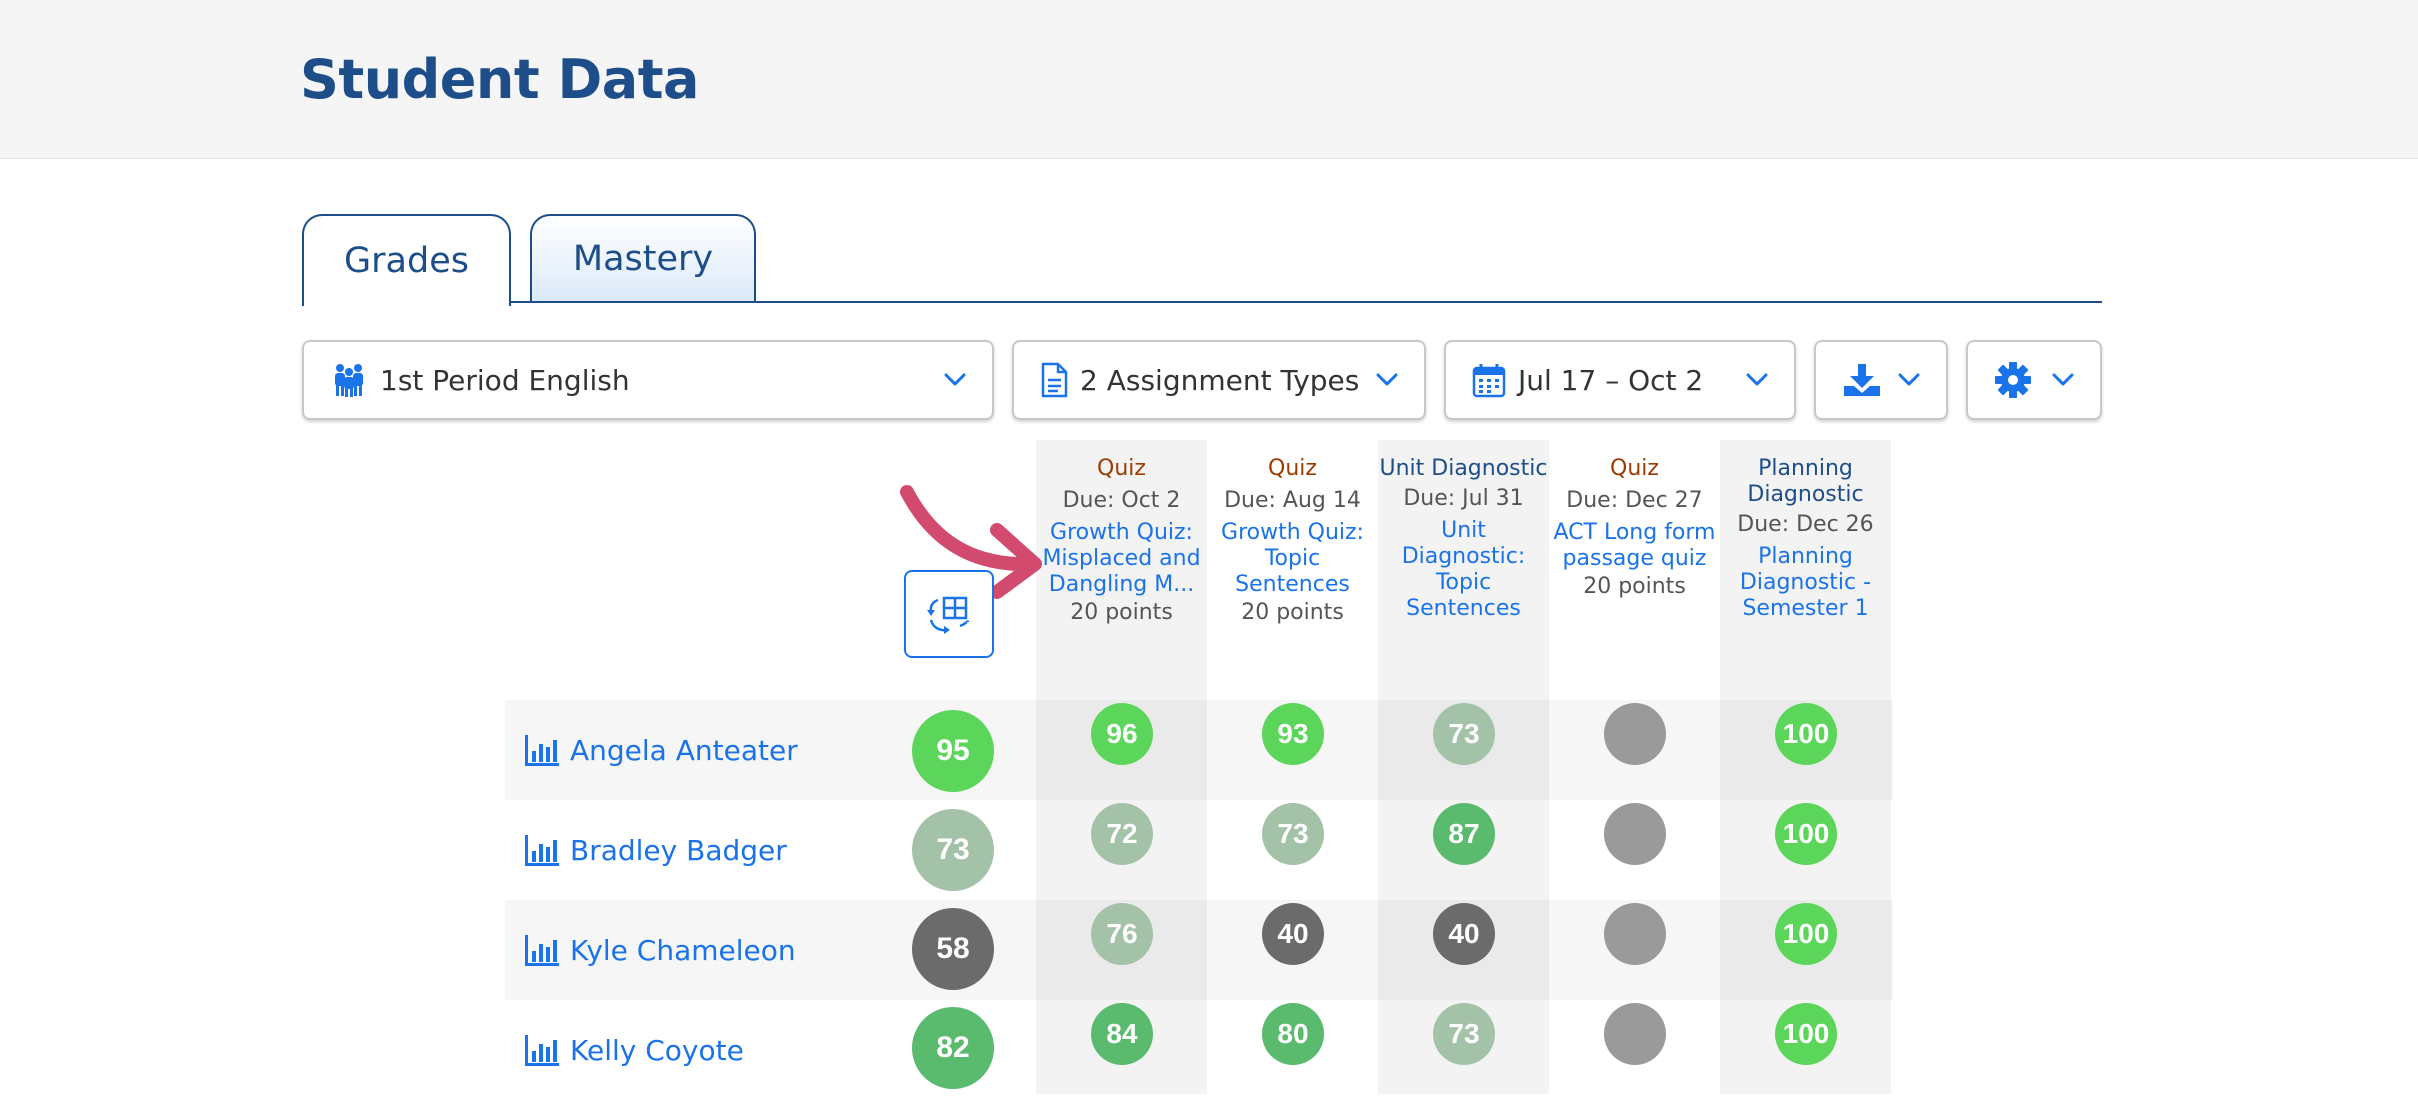 The width and height of the screenshot is (2418, 1100). Describe the element at coordinates (1463, 468) in the screenshot. I see `assignment-type: Unit Diagnostic` at that location.